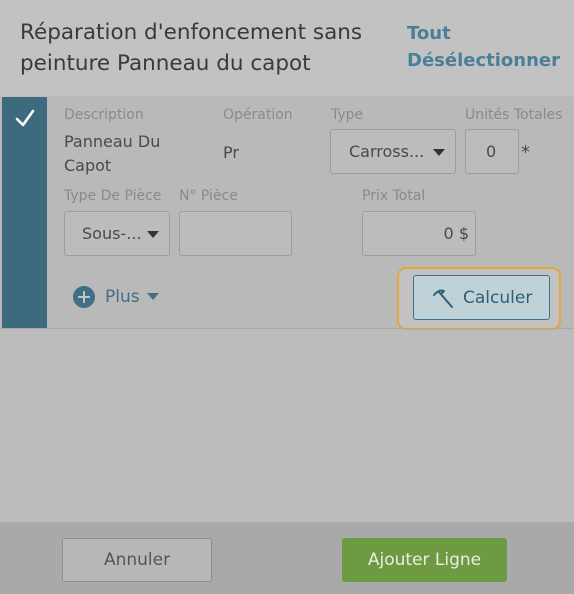 The height and width of the screenshot is (594, 574). I want to click on total-units-value: 0, so click(491, 151).